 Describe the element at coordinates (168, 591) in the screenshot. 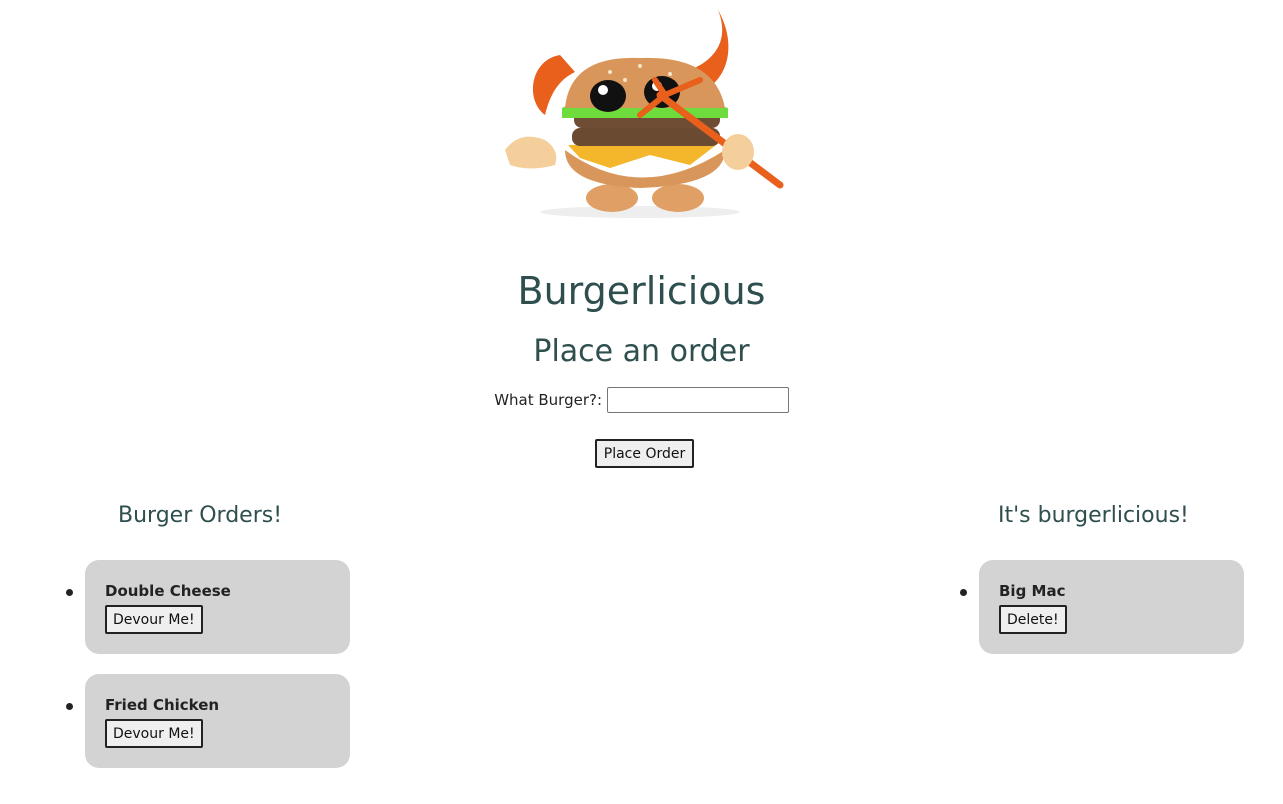

I see `burger-name: Double Cheese` at that location.